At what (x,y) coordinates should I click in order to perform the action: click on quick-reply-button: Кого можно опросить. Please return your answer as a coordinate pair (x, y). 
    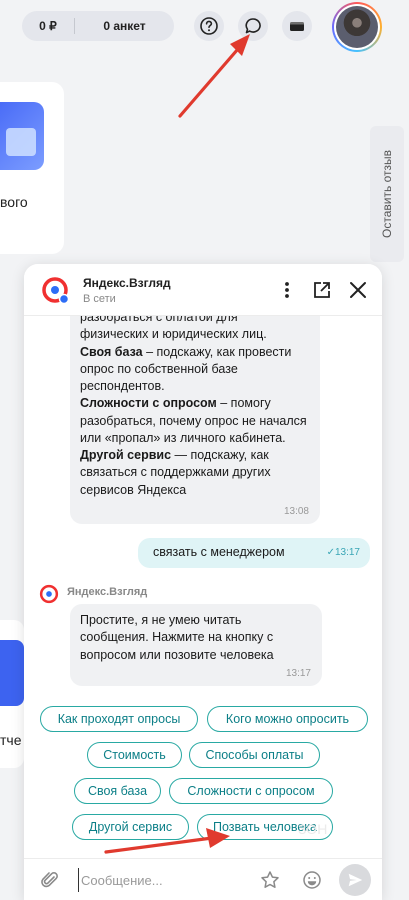
    Looking at the image, I should click on (287, 719).